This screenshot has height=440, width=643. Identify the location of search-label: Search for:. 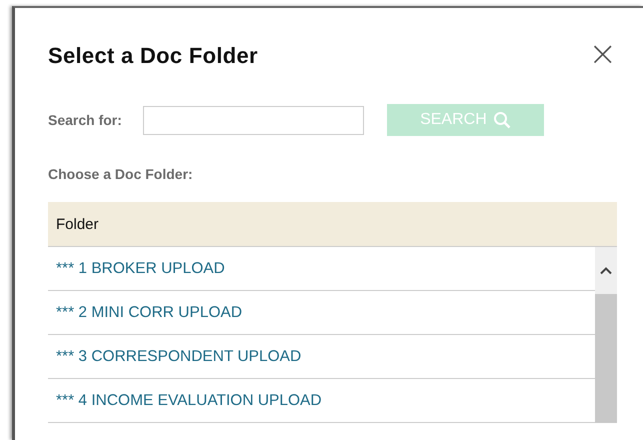
(85, 120).